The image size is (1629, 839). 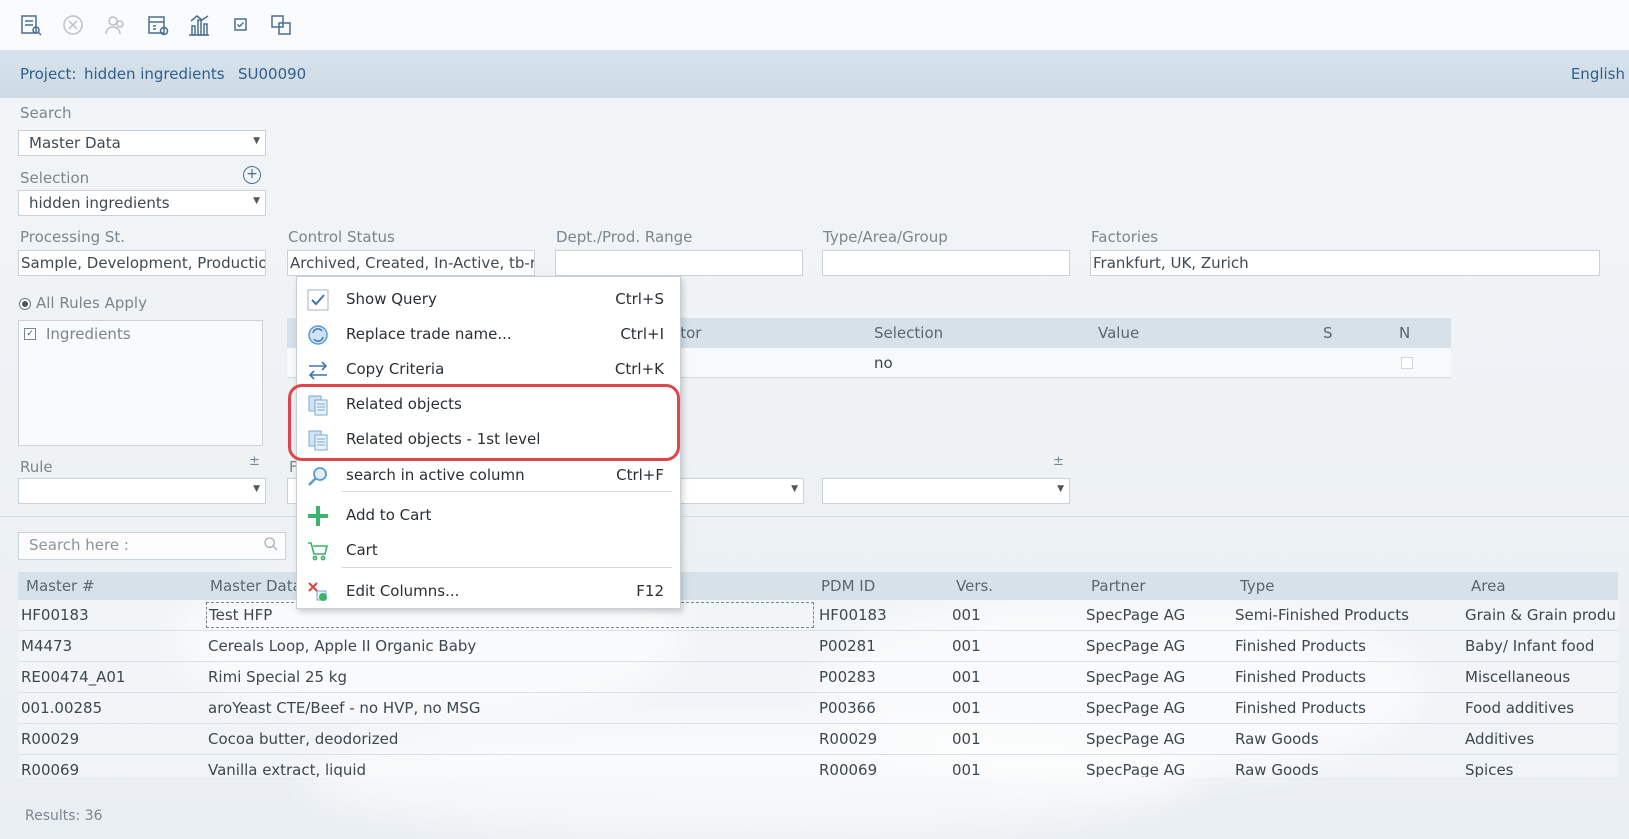 What do you see at coordinates (318, 551) in the screenshot?
I see `cart-icon` at bounding box center [318, 551].